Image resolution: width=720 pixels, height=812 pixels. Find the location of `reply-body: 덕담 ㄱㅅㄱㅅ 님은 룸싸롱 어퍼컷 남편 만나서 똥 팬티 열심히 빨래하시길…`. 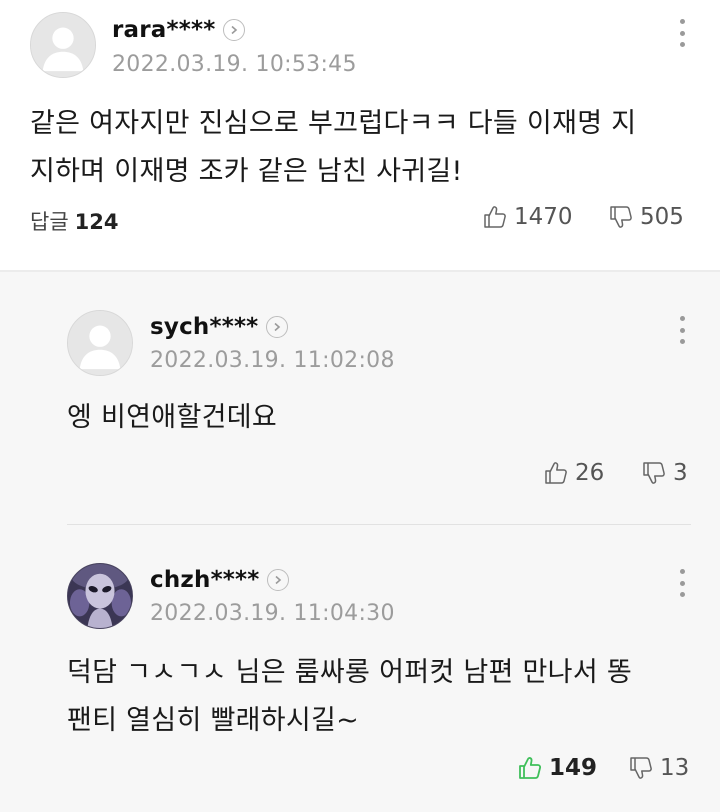

reply-body: 덕담 ㄱㅅㄱㅅ 님은 룸싸롱 어퍼컷 남편 만나서 똥 팬티 열심히 빨래하시길… is located at coordinates (349, 697).